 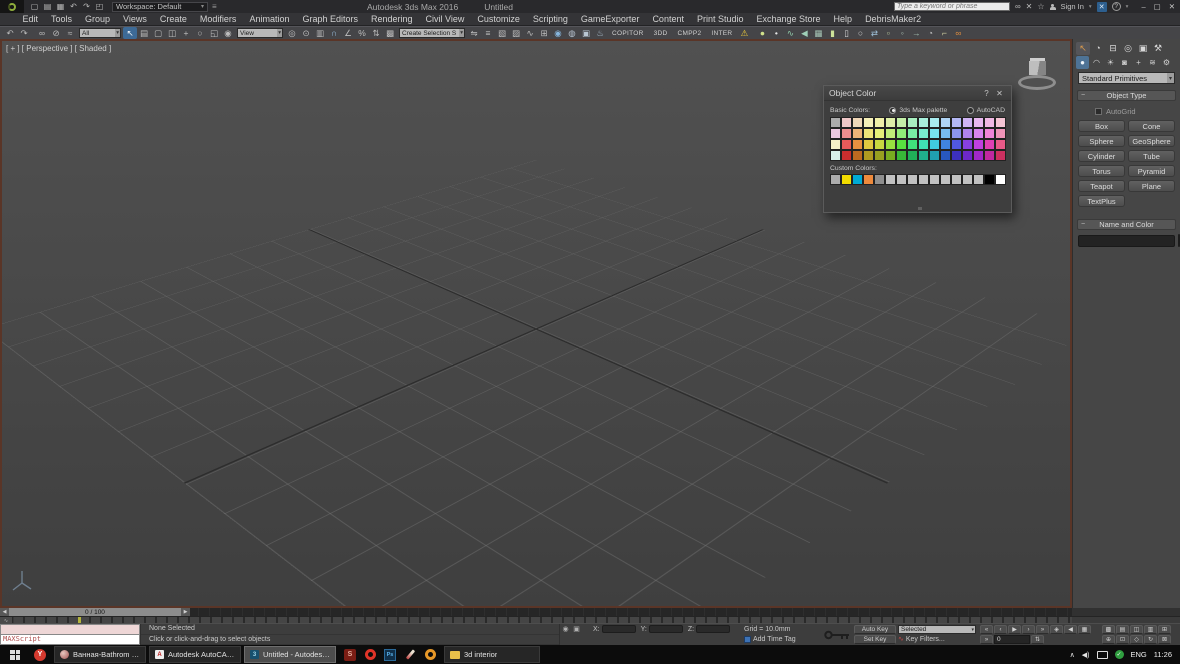 I want to click on photoshop-icon: Ps, so click(x=390, y=654).